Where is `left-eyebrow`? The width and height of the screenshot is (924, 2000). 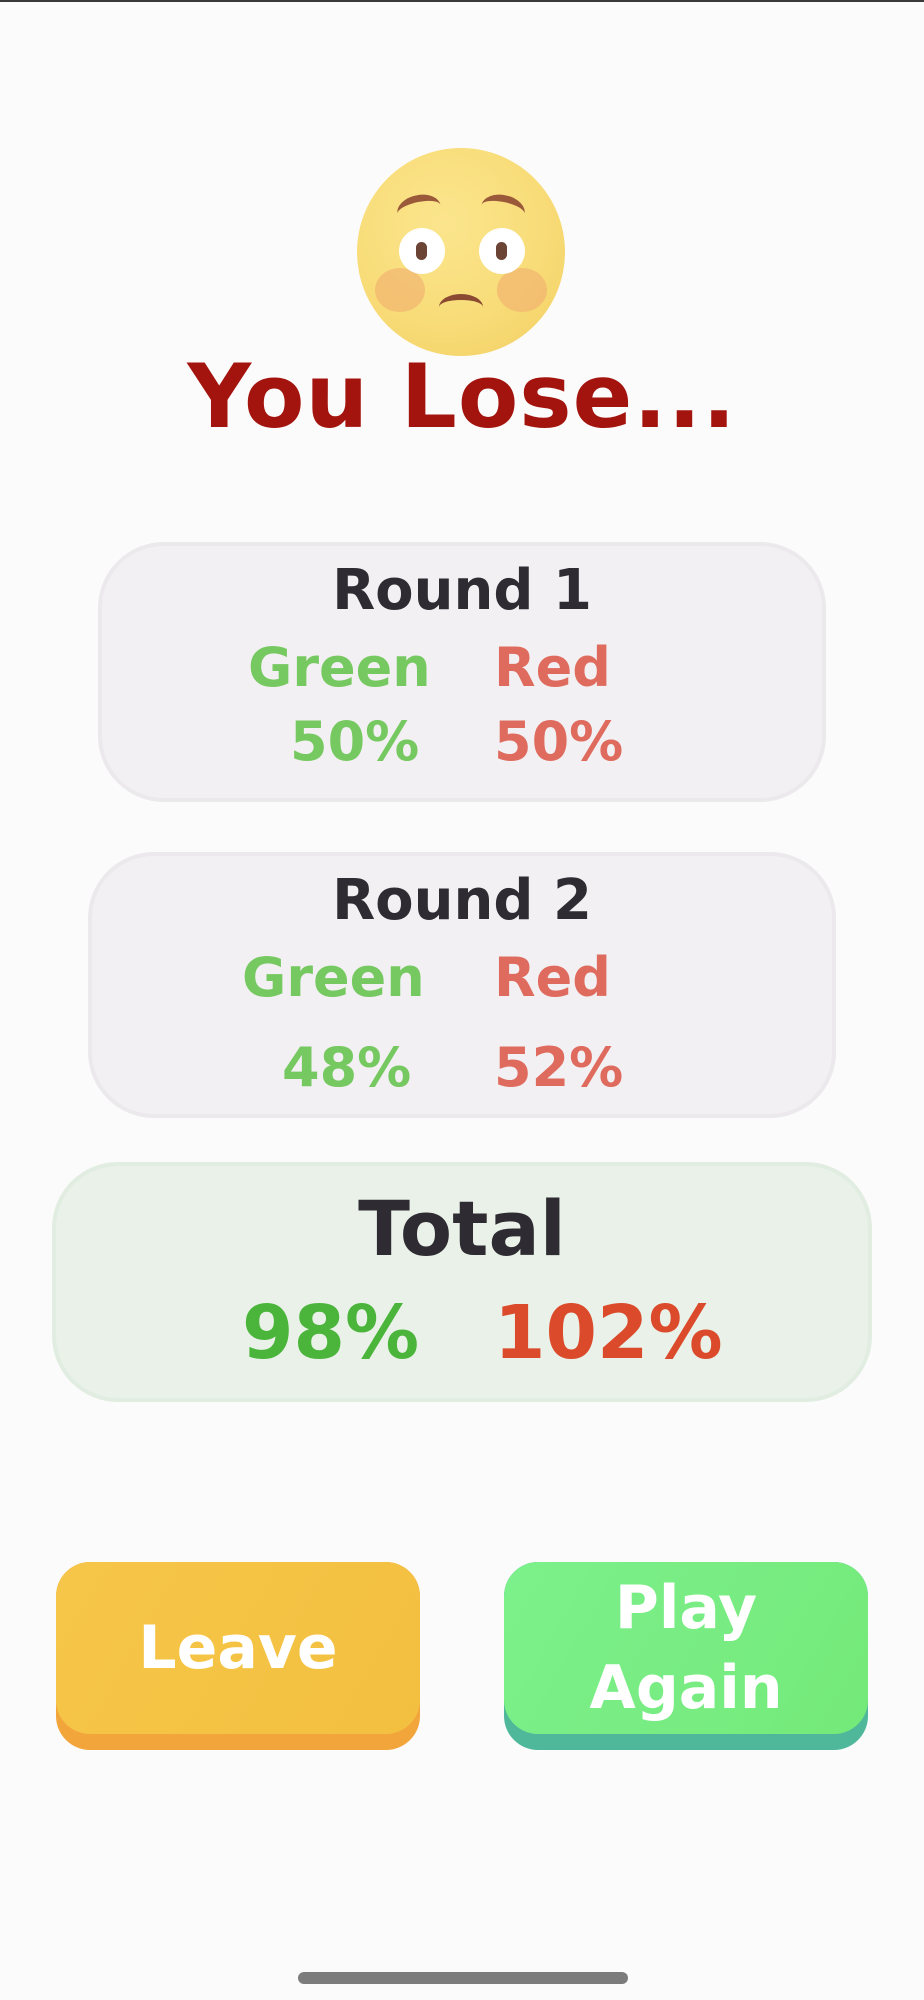 left-eyebrow is located at coordinates (419, 209).